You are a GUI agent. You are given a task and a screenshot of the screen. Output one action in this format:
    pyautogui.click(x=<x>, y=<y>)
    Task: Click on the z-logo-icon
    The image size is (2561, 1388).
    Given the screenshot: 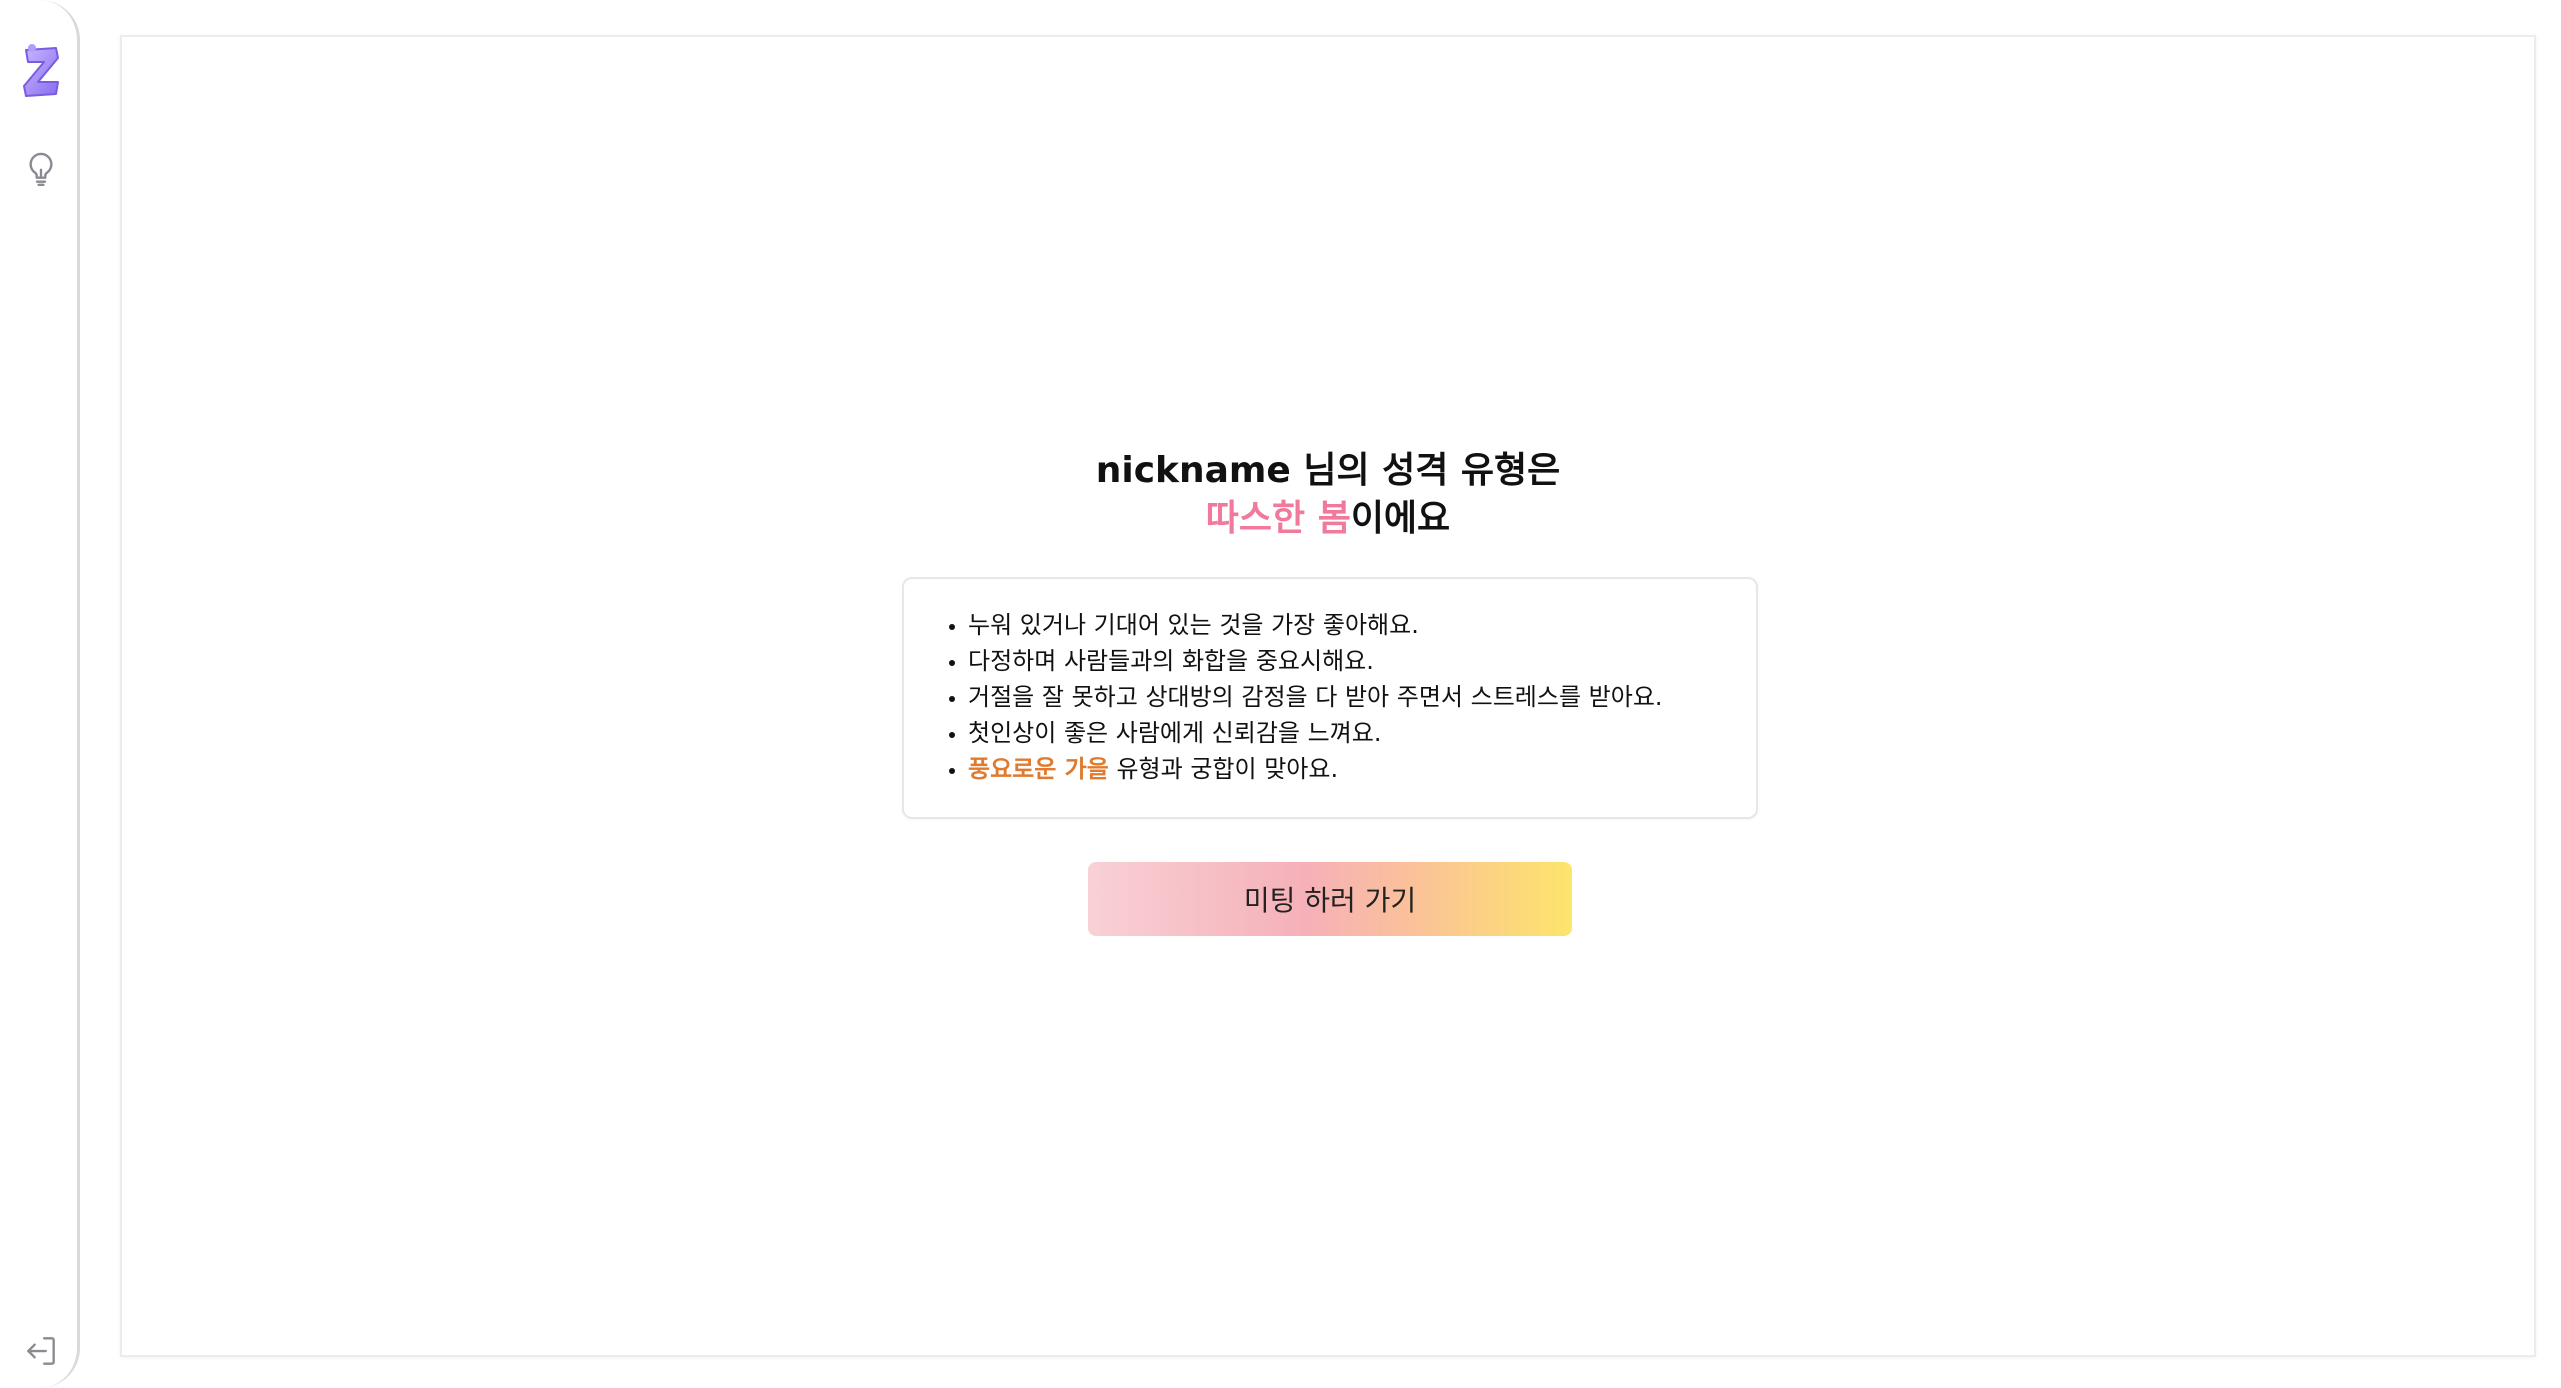 What is the action you would take?
    pyautogui.click(x=42, y=71)
    